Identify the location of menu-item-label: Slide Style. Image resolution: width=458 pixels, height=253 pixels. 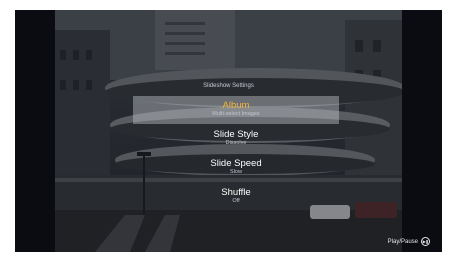
(236, 134).